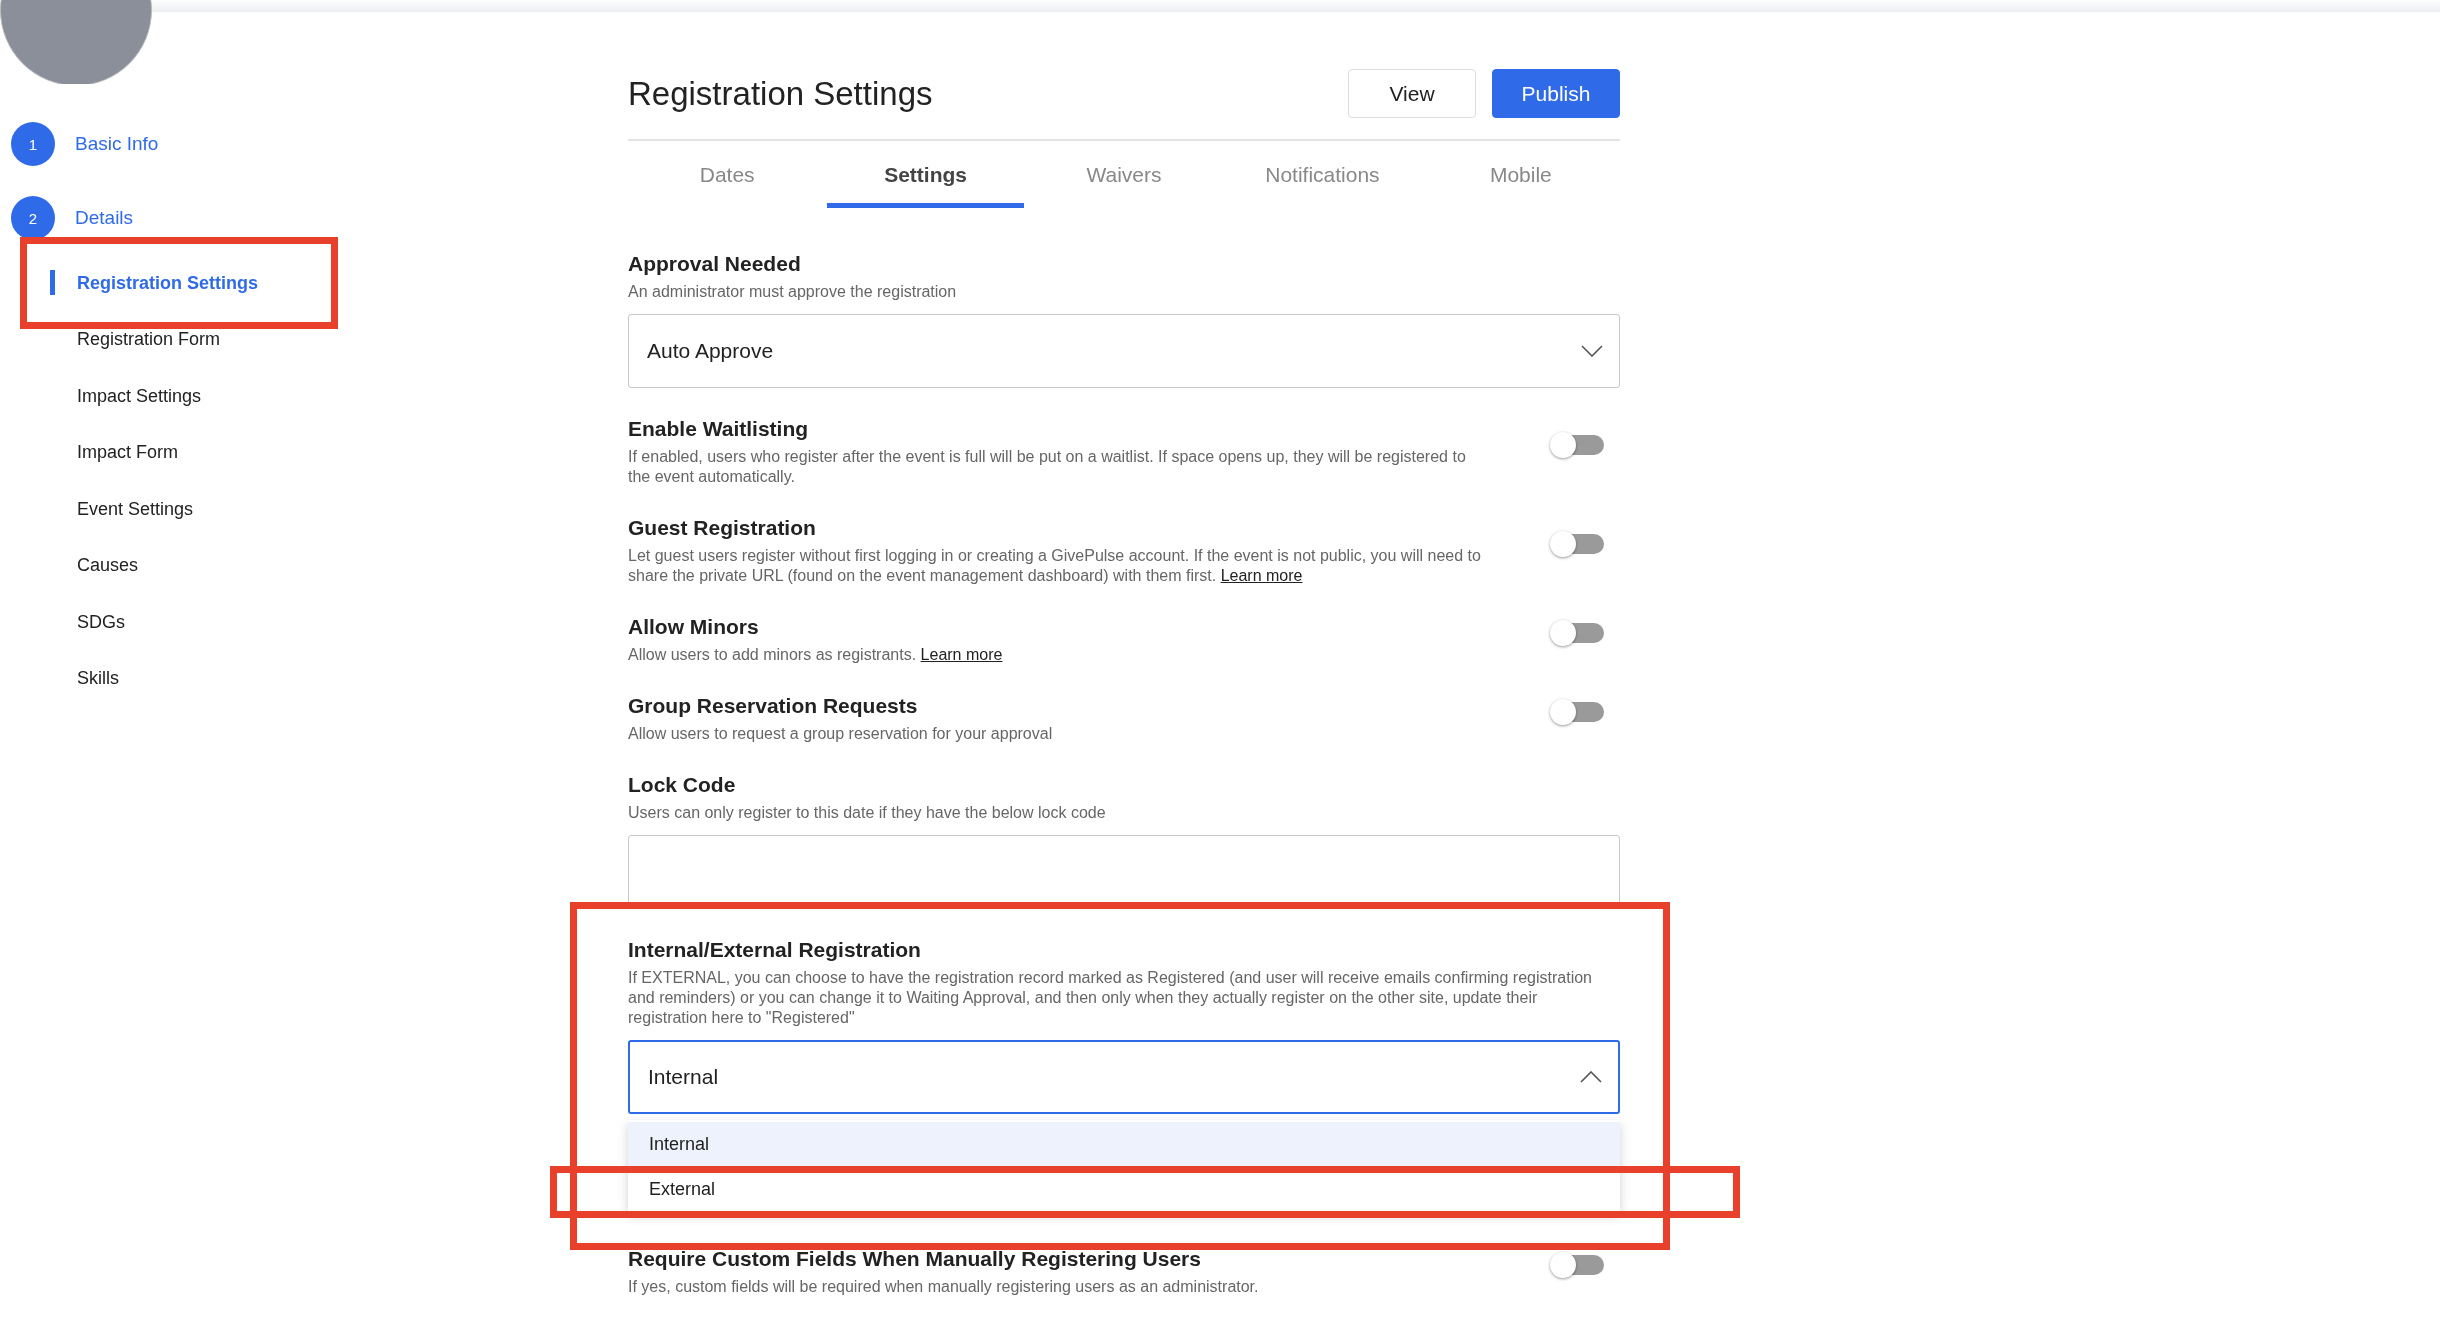  What do you see at coordinates (135, 509) in the screenshot?
I see `sidebar-item: Event Settings` at bounding box center [135, 509].